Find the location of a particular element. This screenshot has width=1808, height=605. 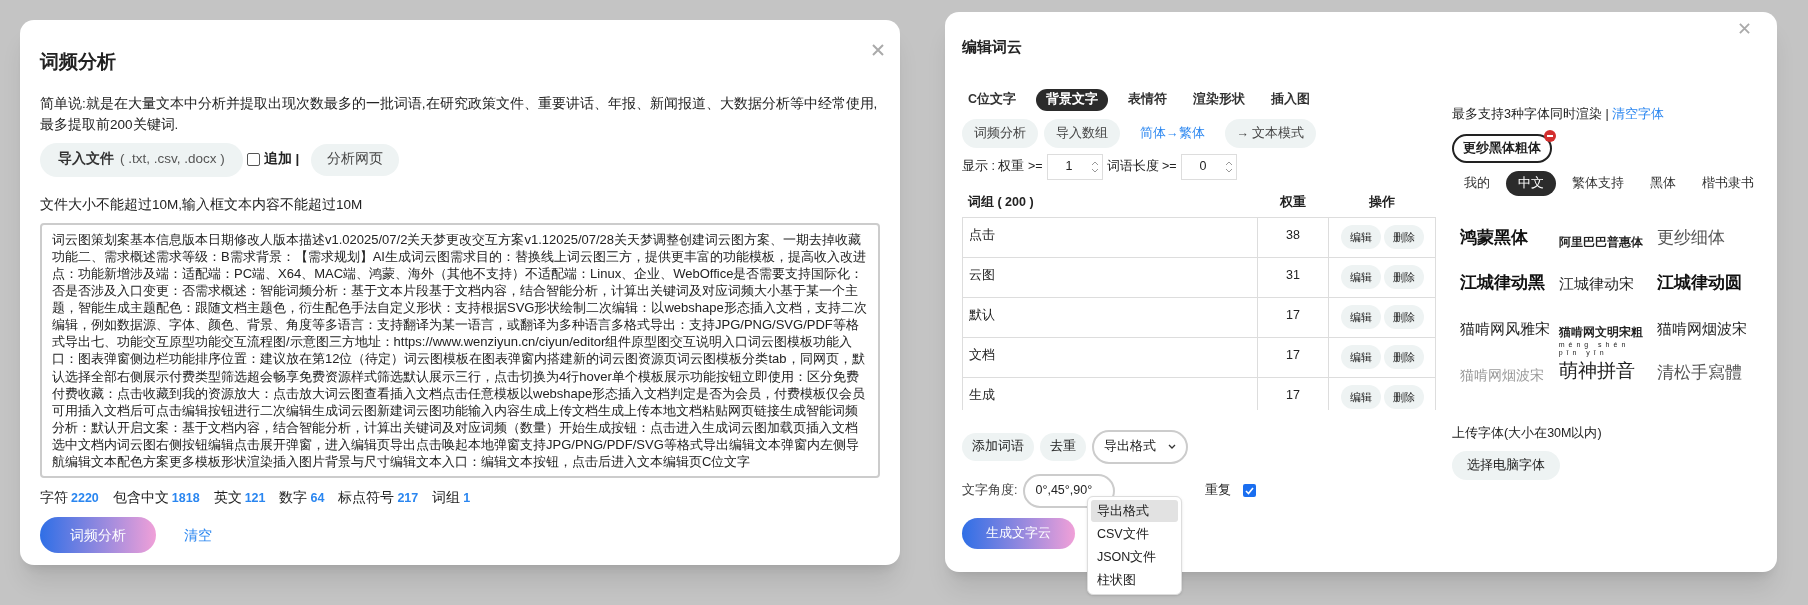

stat-value: 2220 is located at coordinates (85, 498).